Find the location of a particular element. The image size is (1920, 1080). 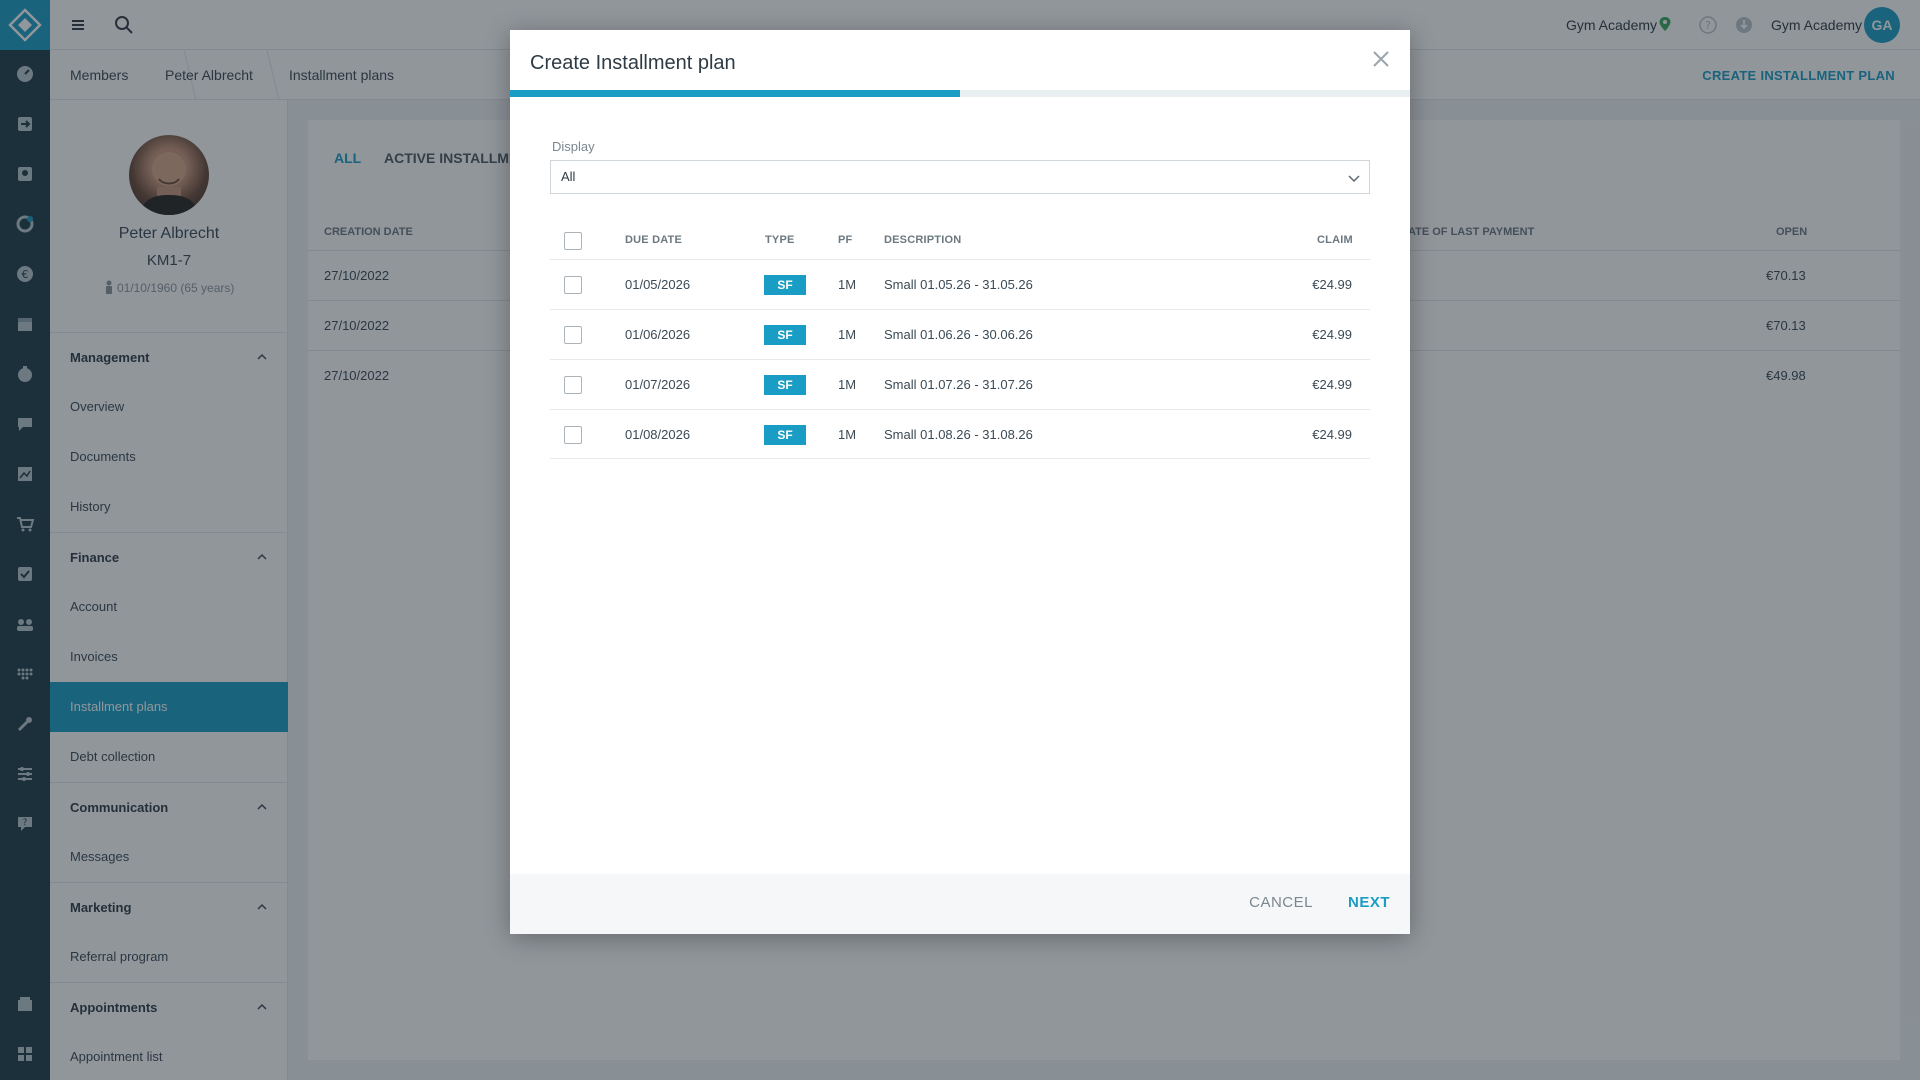

dialog-title: Create Installment plan is located at coordinates (633, 63).